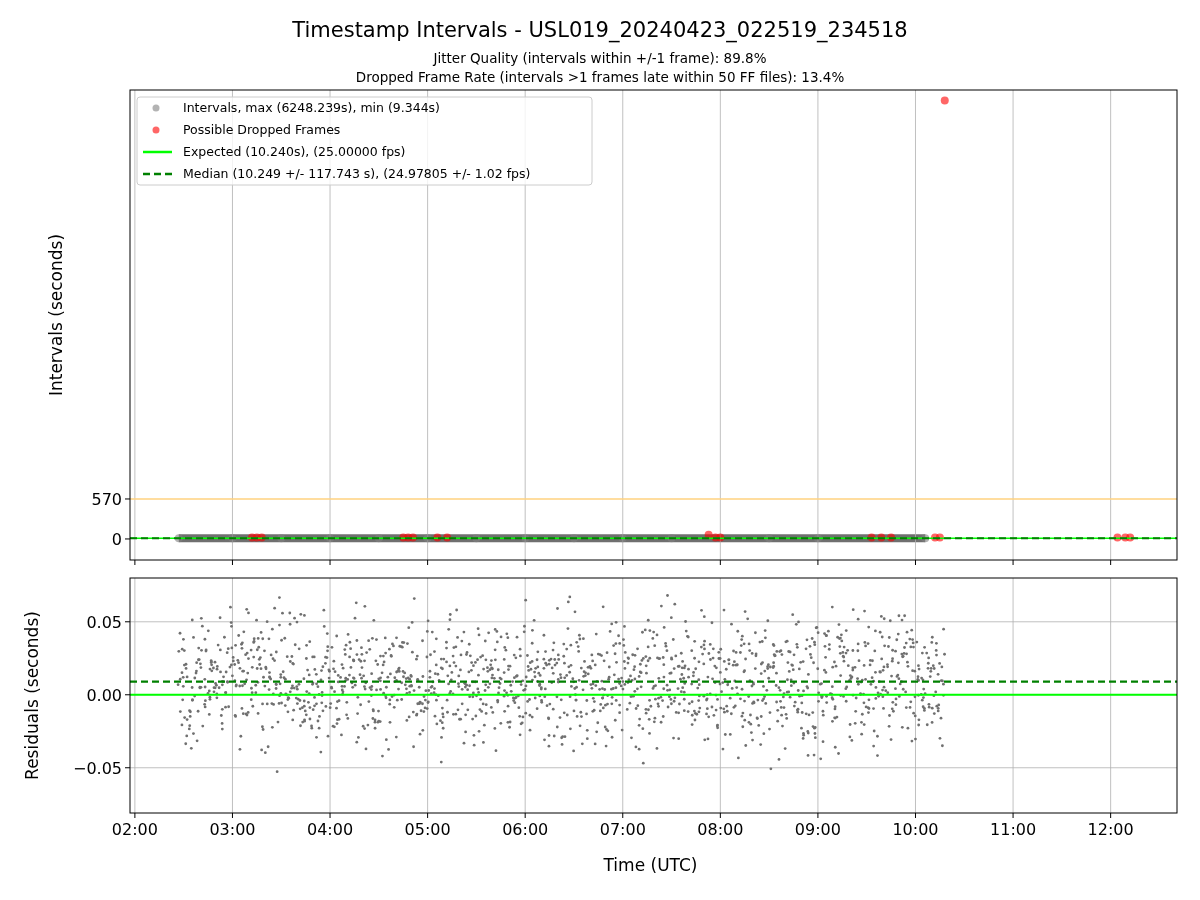 The image size is (1200, 900). Describe the element at coordinates (1013, 829) in the screenshot. I see `x-tick-label: 11:00` at that location.